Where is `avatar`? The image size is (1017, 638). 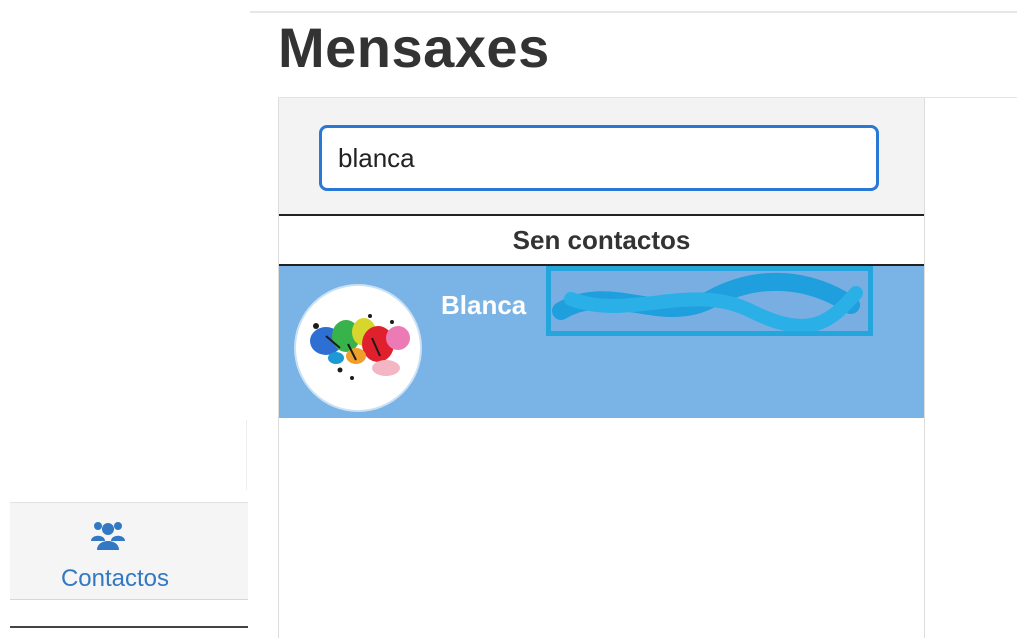
avatar is located at coordinates (358, 348).